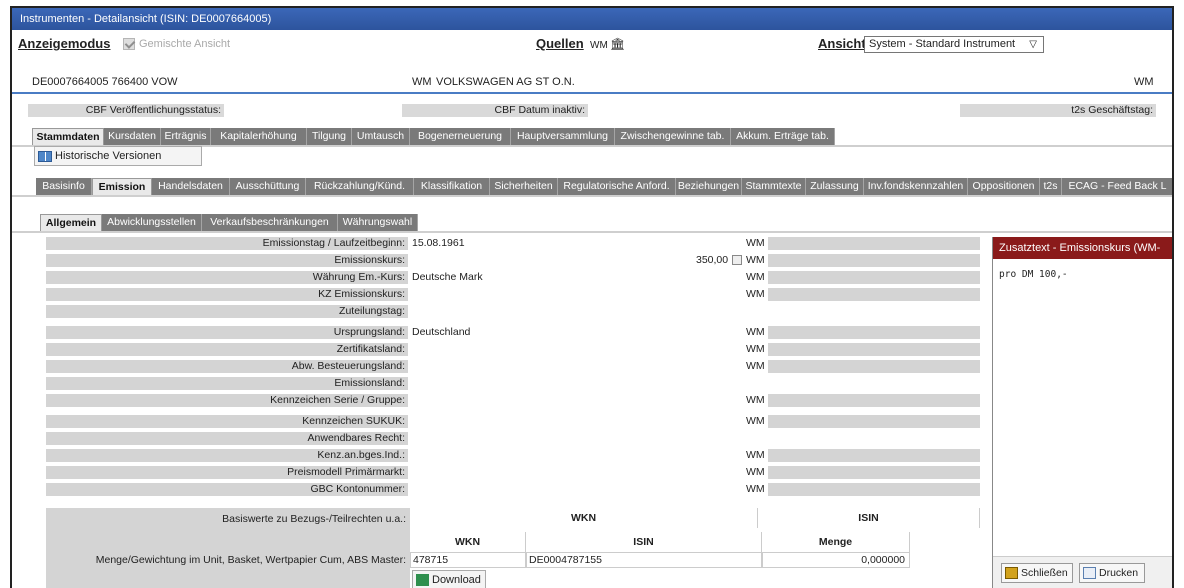  I want to click on book-icon, so click(45, 156).